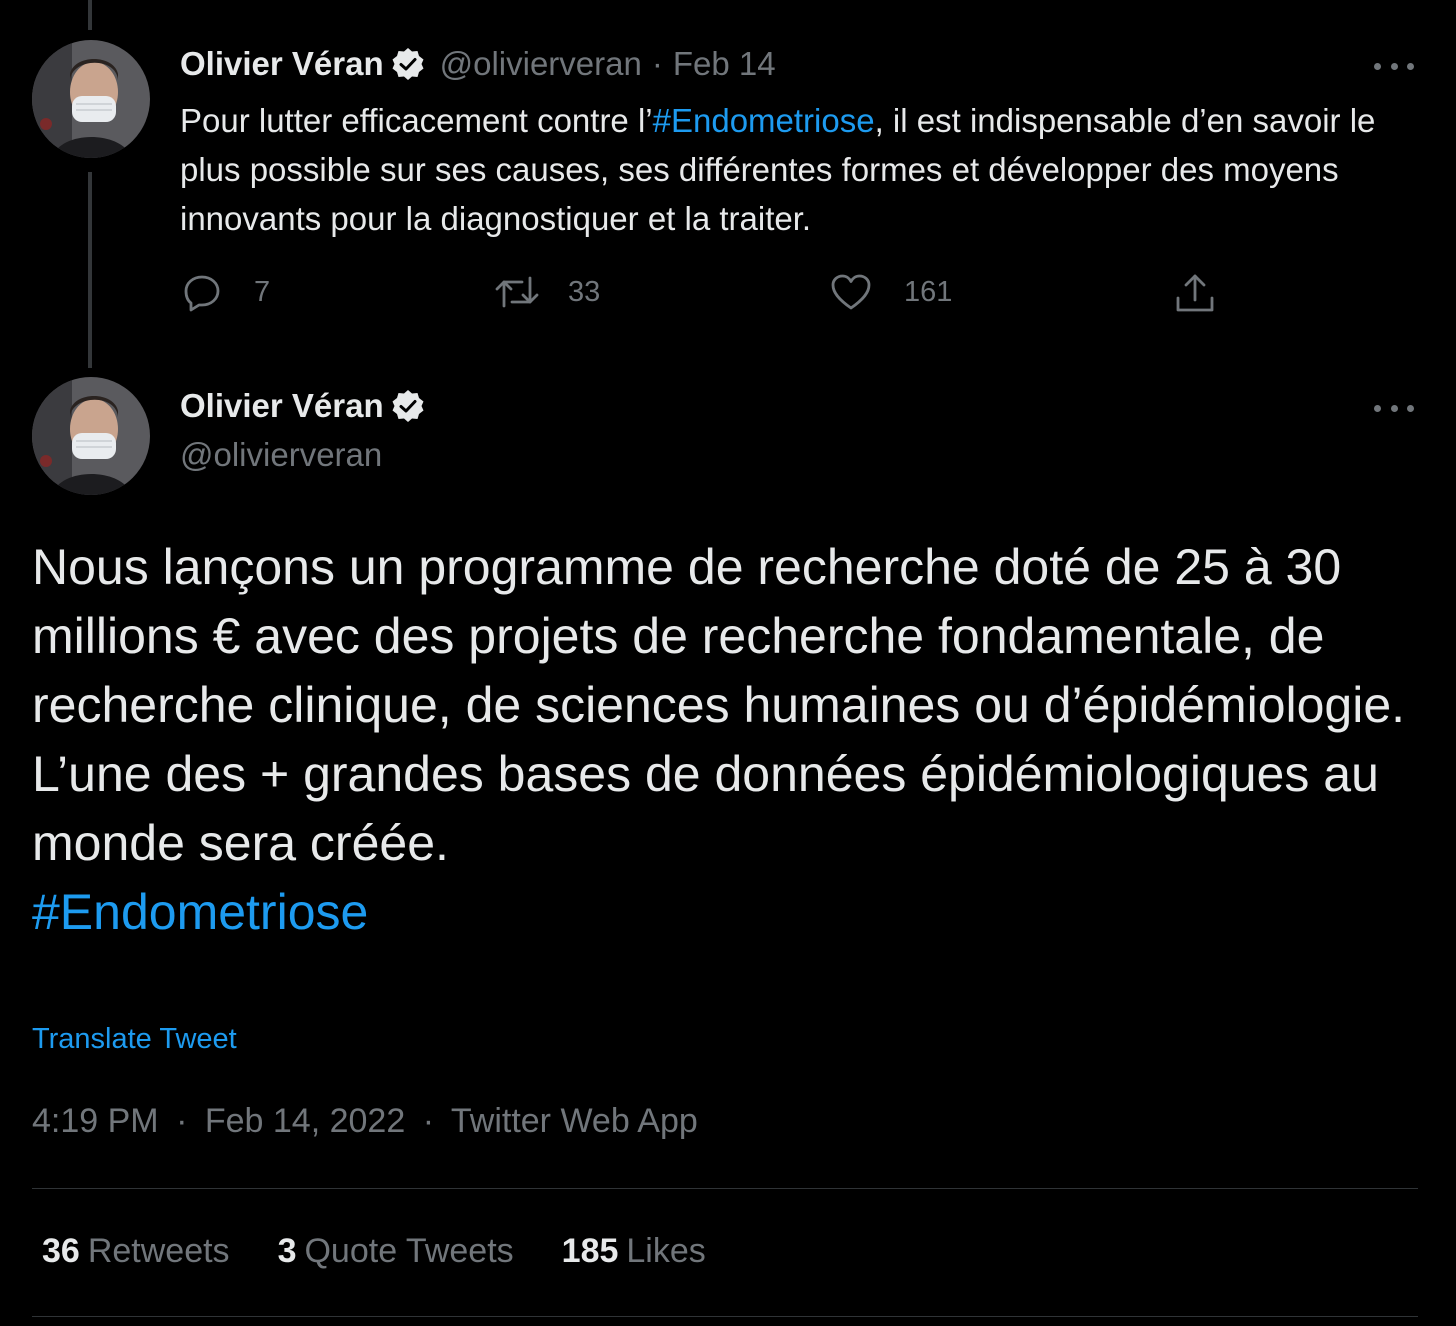 The height and width of the screenshot is (1326, 1456). Describe the element at coordinates (584, 291) in the screenshot. I see `retweet-count: 33` at that location.